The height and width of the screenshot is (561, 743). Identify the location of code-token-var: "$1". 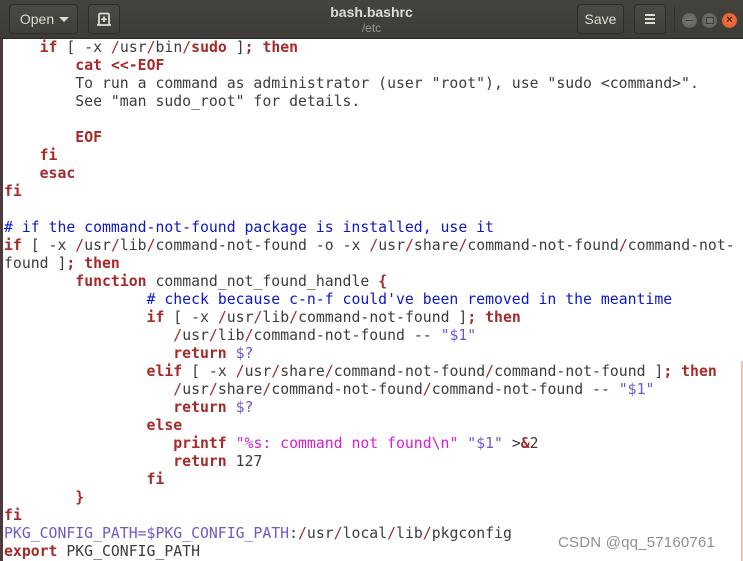
(636, 389).